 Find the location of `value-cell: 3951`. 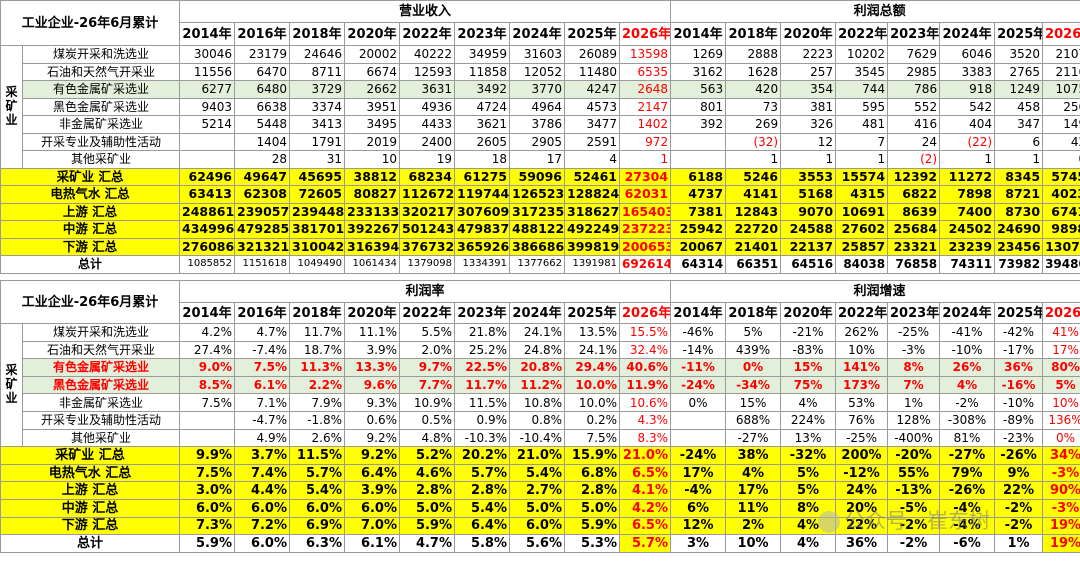

value-cell: 3951 is located at coordinates (372, 106).